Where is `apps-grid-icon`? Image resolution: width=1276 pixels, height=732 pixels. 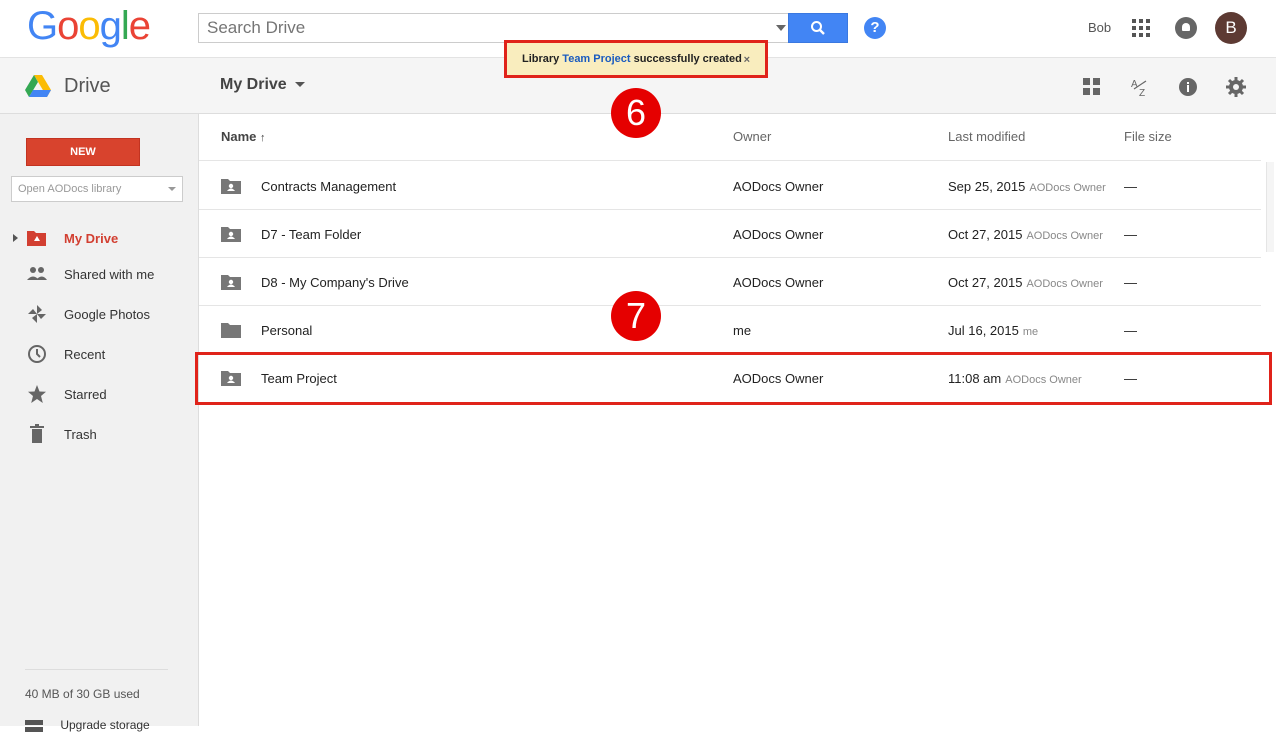
apps-grid-icon is located at coordinates (1141, 28).